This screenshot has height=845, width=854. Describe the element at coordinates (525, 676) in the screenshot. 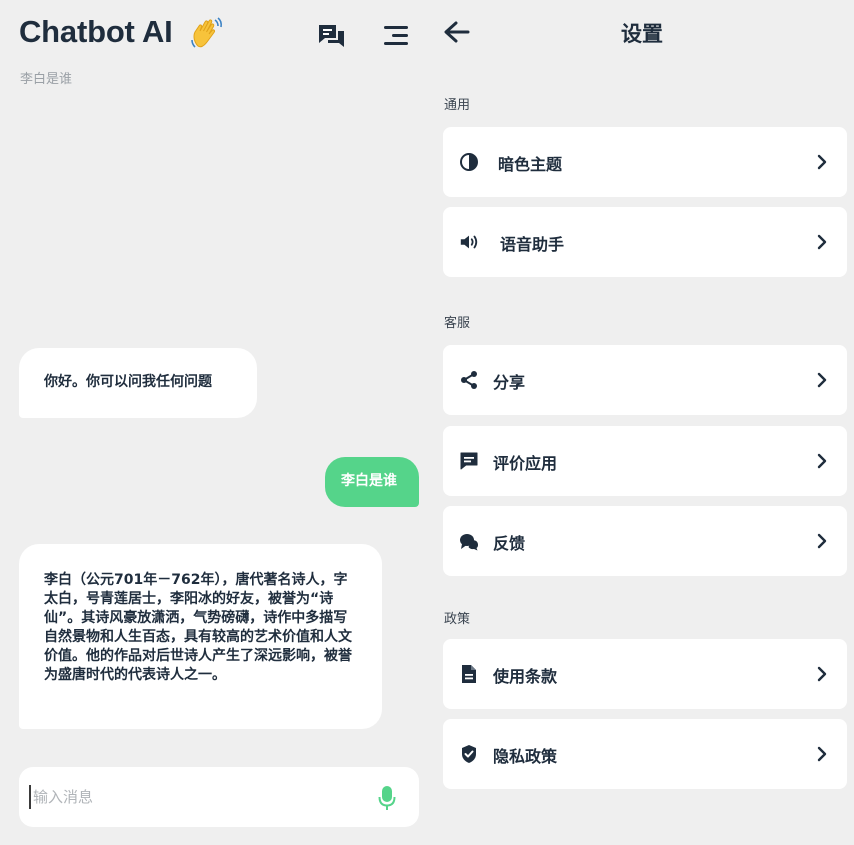

I see `settings-item-label: 使用条款` at that location.